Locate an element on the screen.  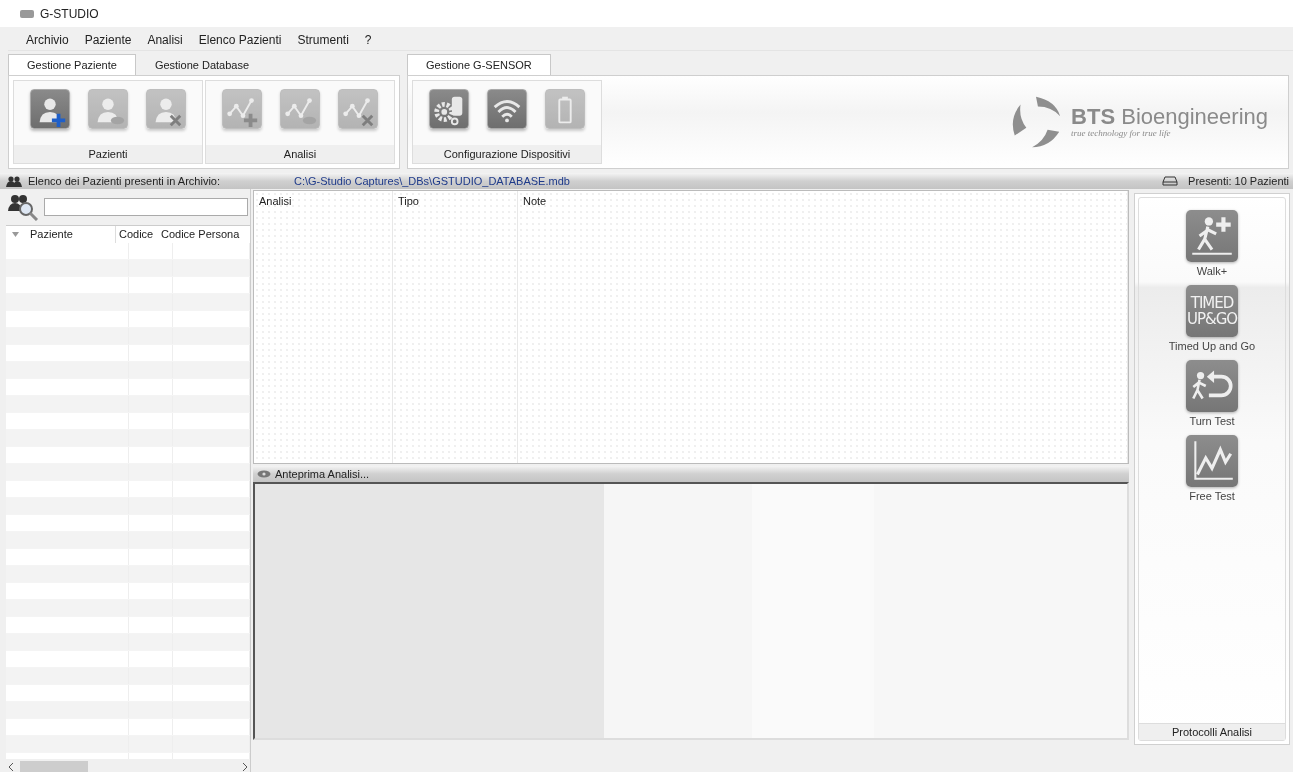
menu-item: Strumenti is located at coordinates (323, 40).